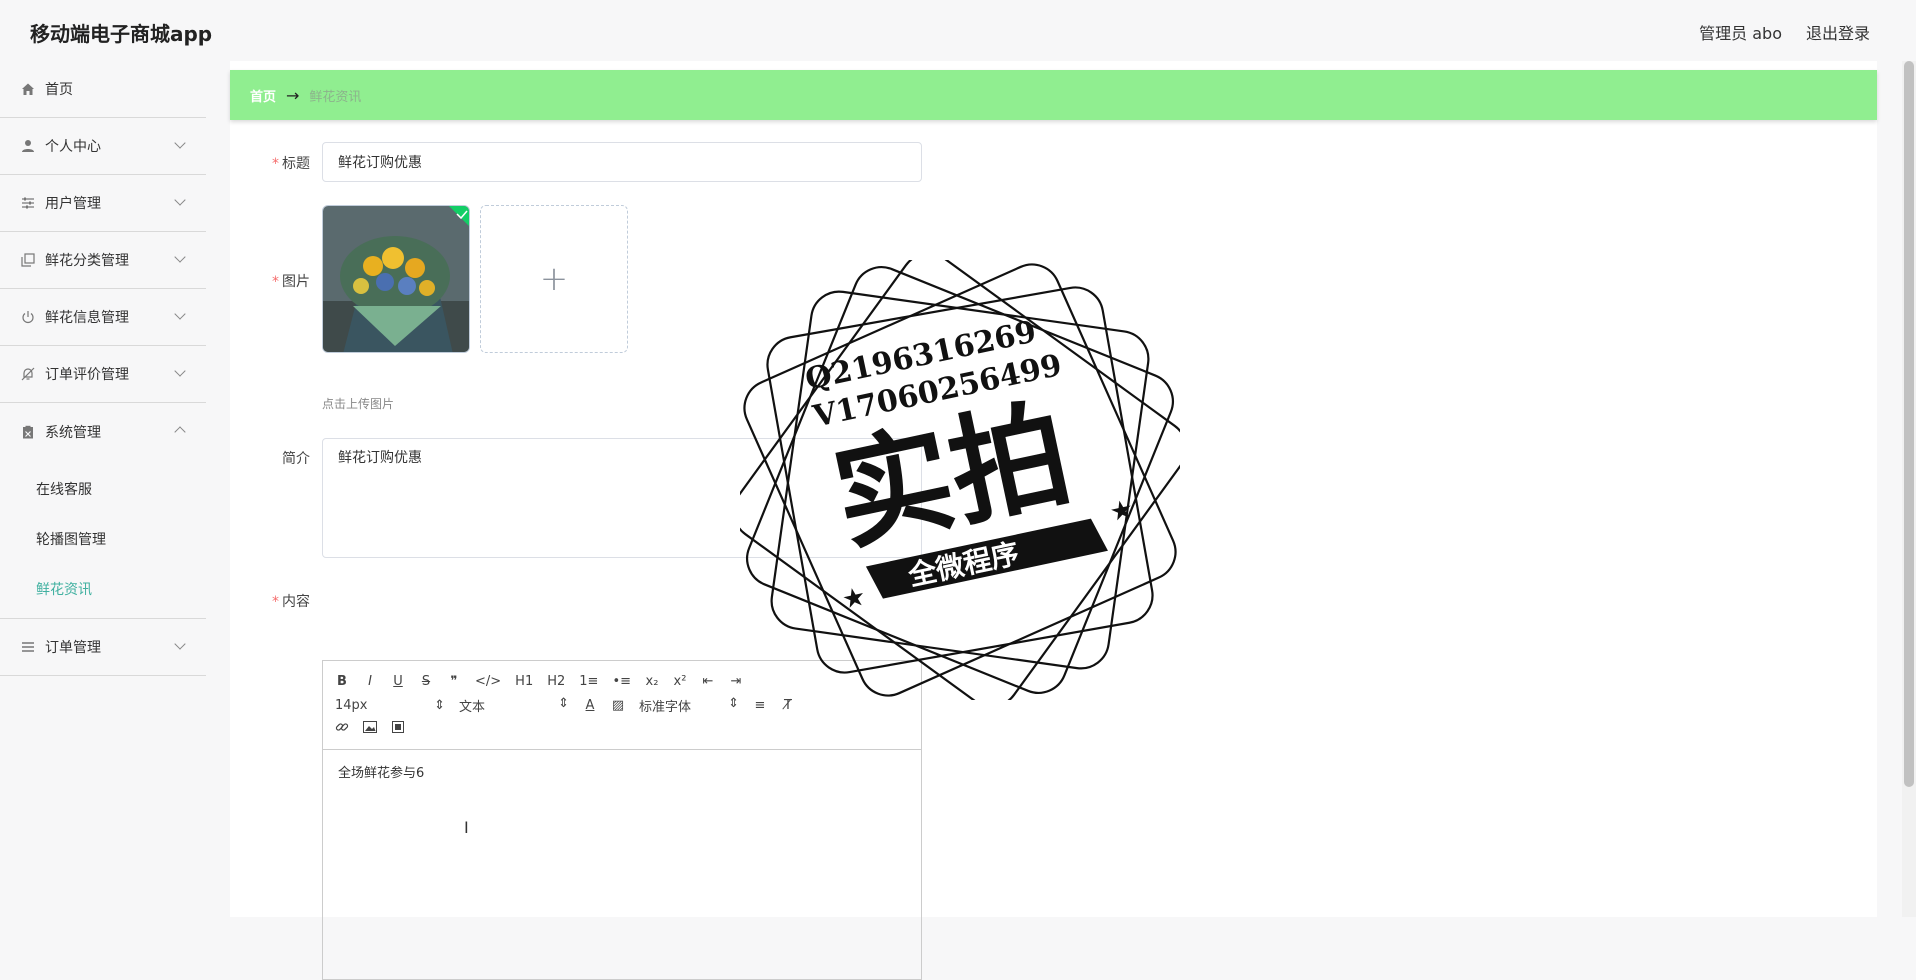  Describe the element at coordinates (28, 317) in the screenshot. I see `power-icon` at that location.